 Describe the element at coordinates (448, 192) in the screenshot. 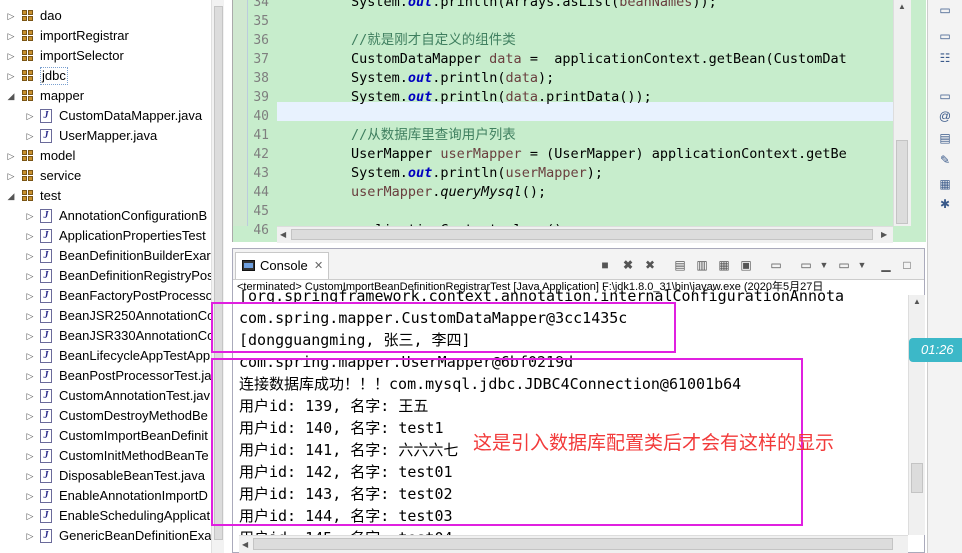

I see `code-line: userMapper.queryMysql();` at that location.